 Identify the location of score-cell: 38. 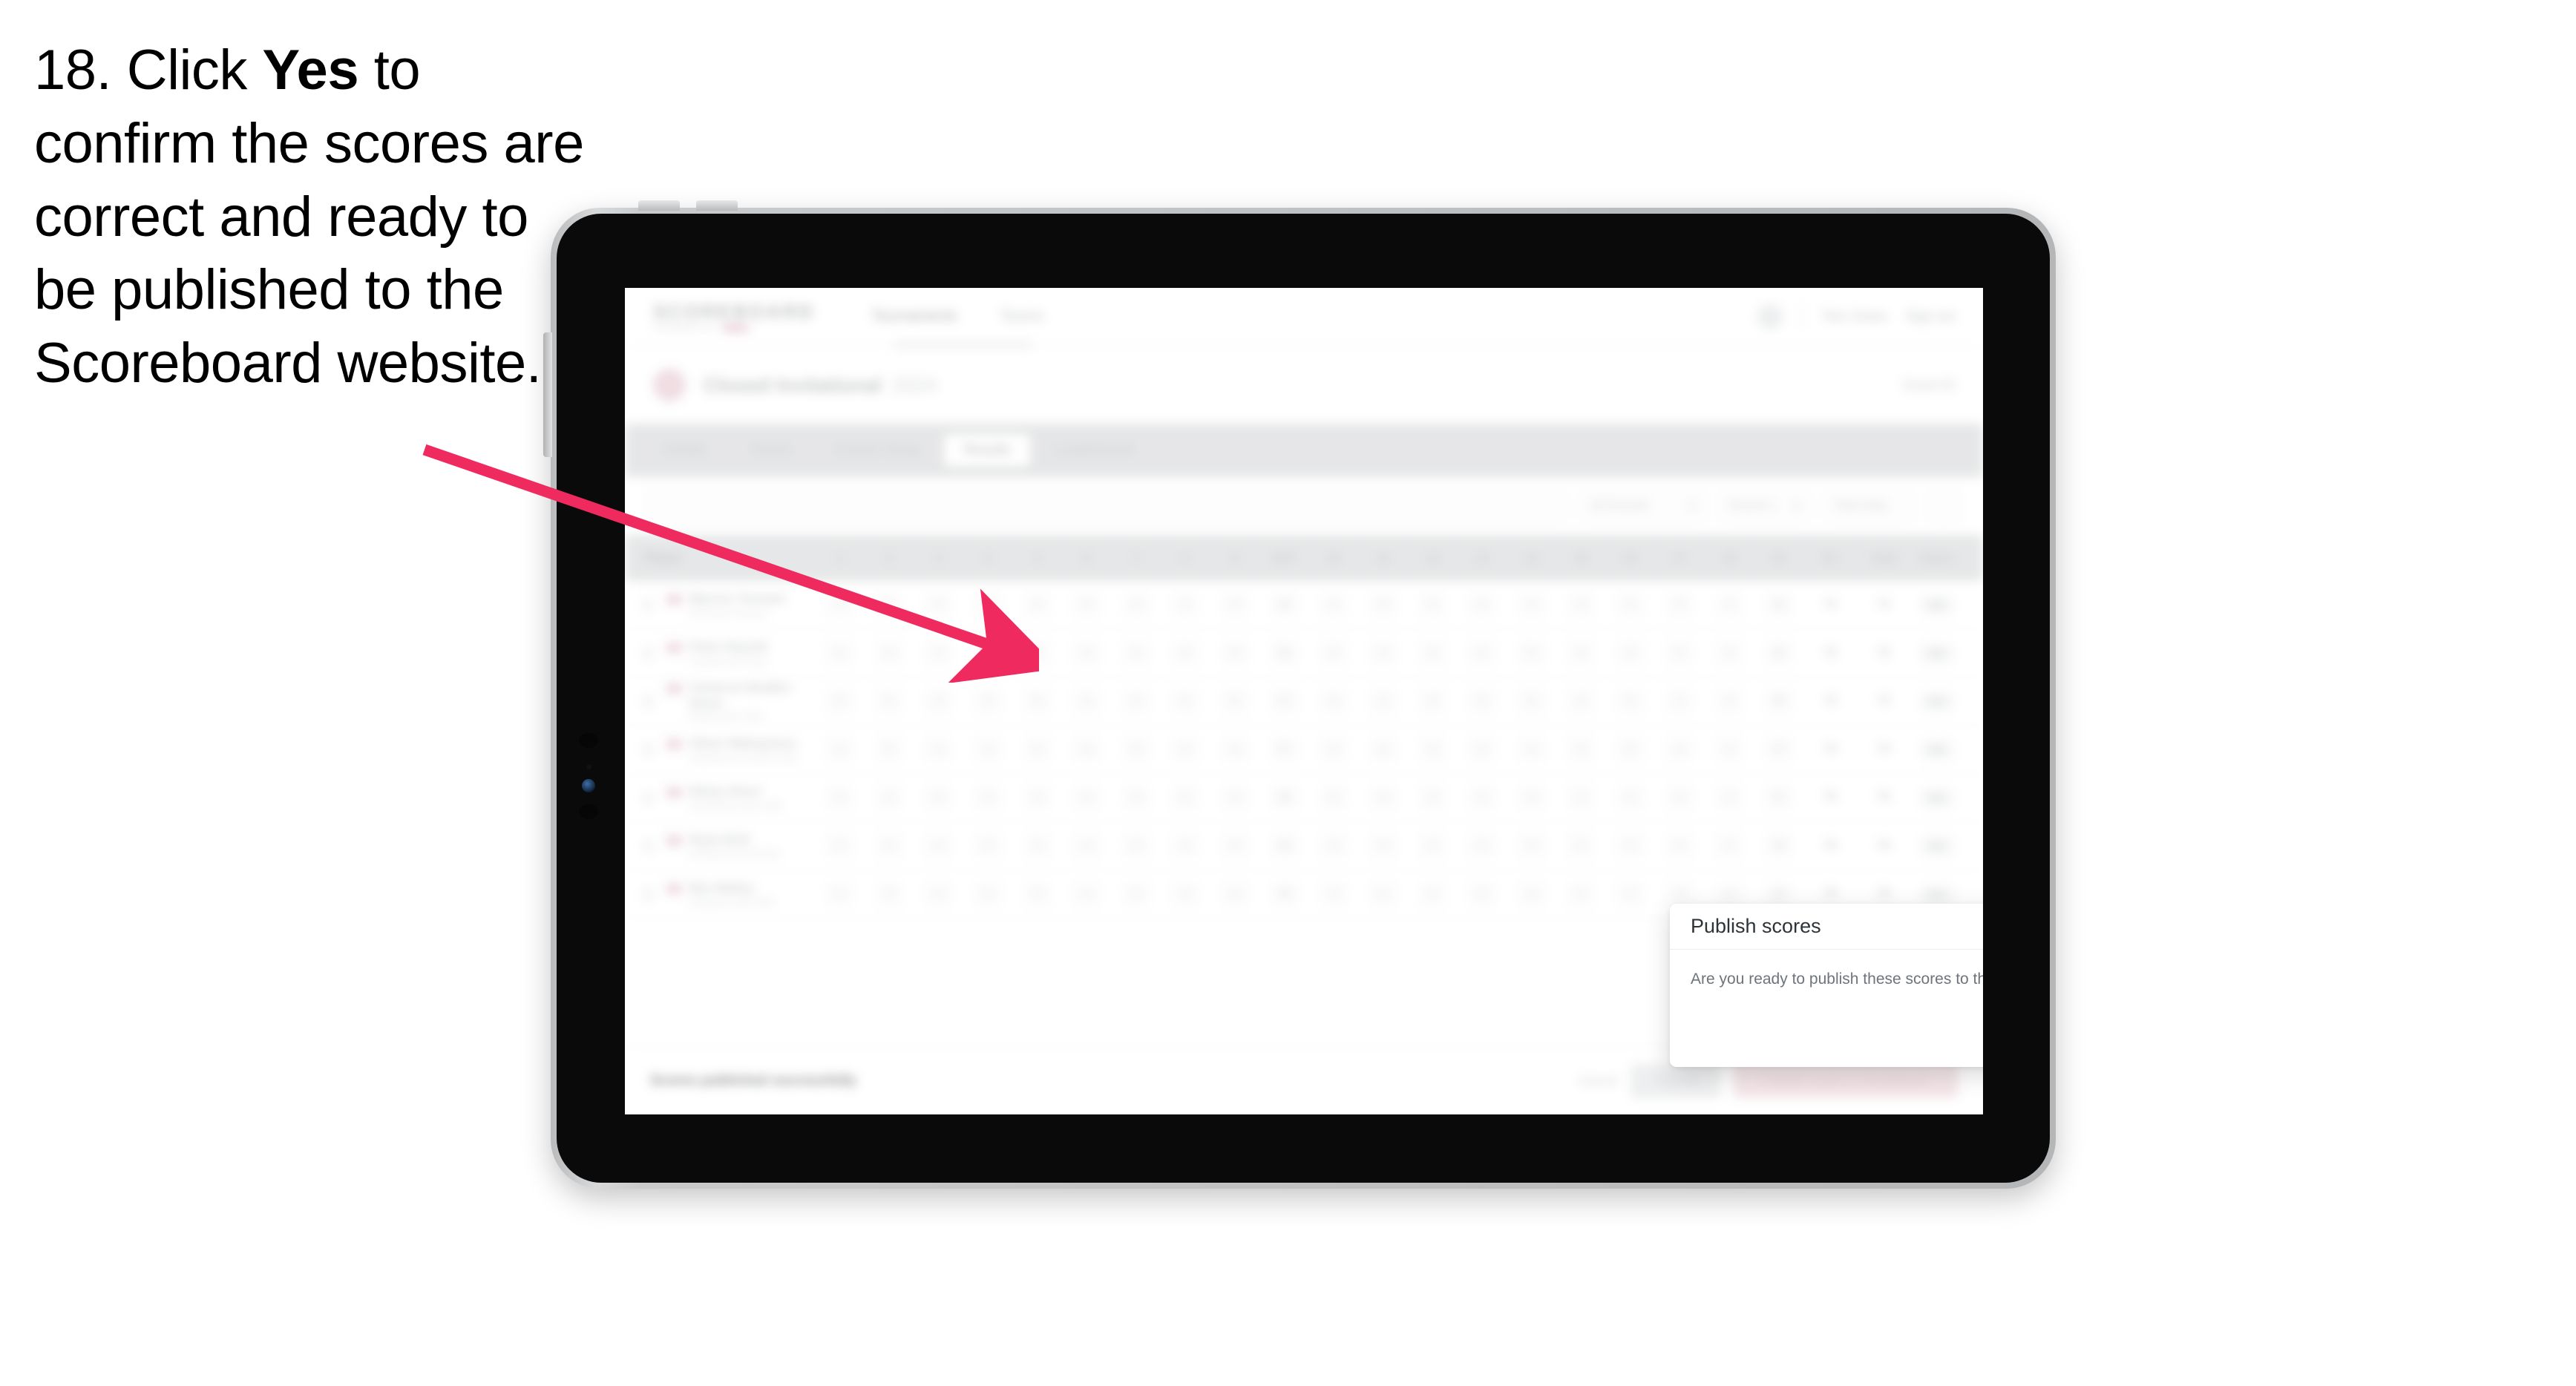
(1284, 846).